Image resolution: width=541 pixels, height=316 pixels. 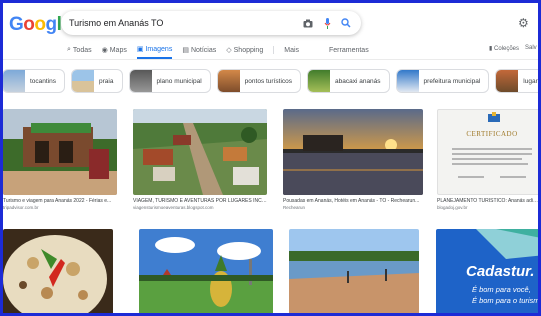 I want to click on news-icon: ▤, so click(x=185, y=50).